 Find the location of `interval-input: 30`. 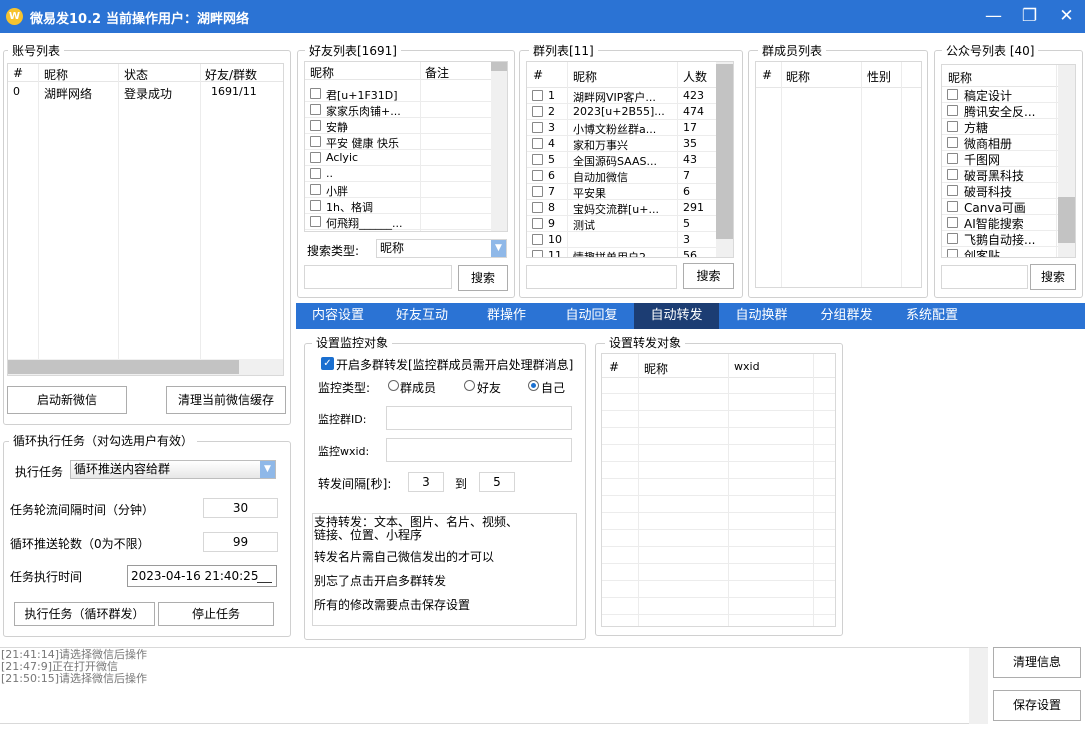

interval-input: 30 is located at coordinates (240, 508).